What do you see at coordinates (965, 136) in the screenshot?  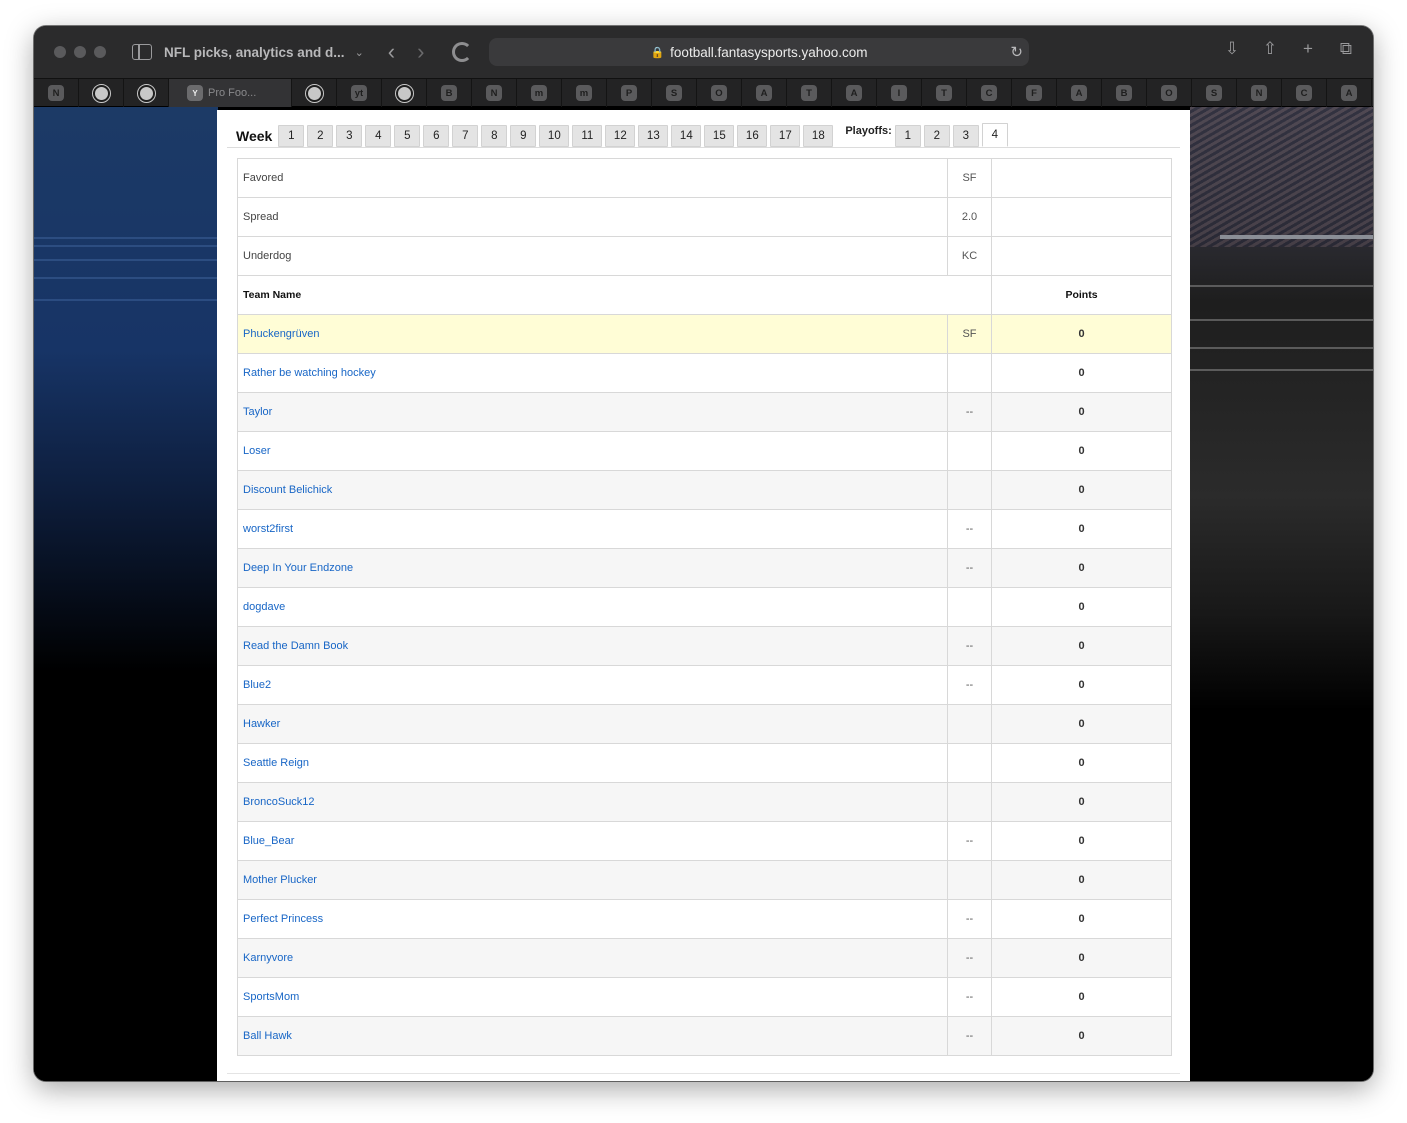 I see `playoff-tab-3: 3` at bounding box center [965, 136].